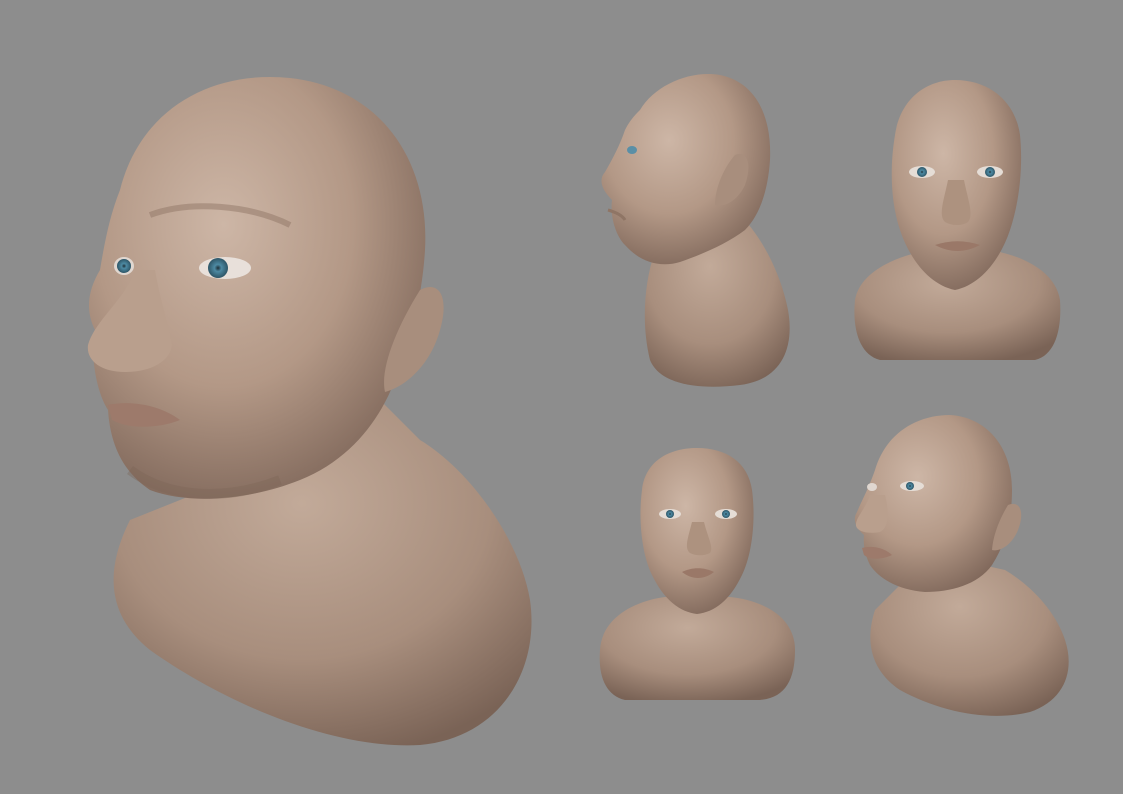 This screenshot has height=794, width=1123. Describe the element at coordinates (695, 230) in the screenshot. I see `head-render-profile` at that location.